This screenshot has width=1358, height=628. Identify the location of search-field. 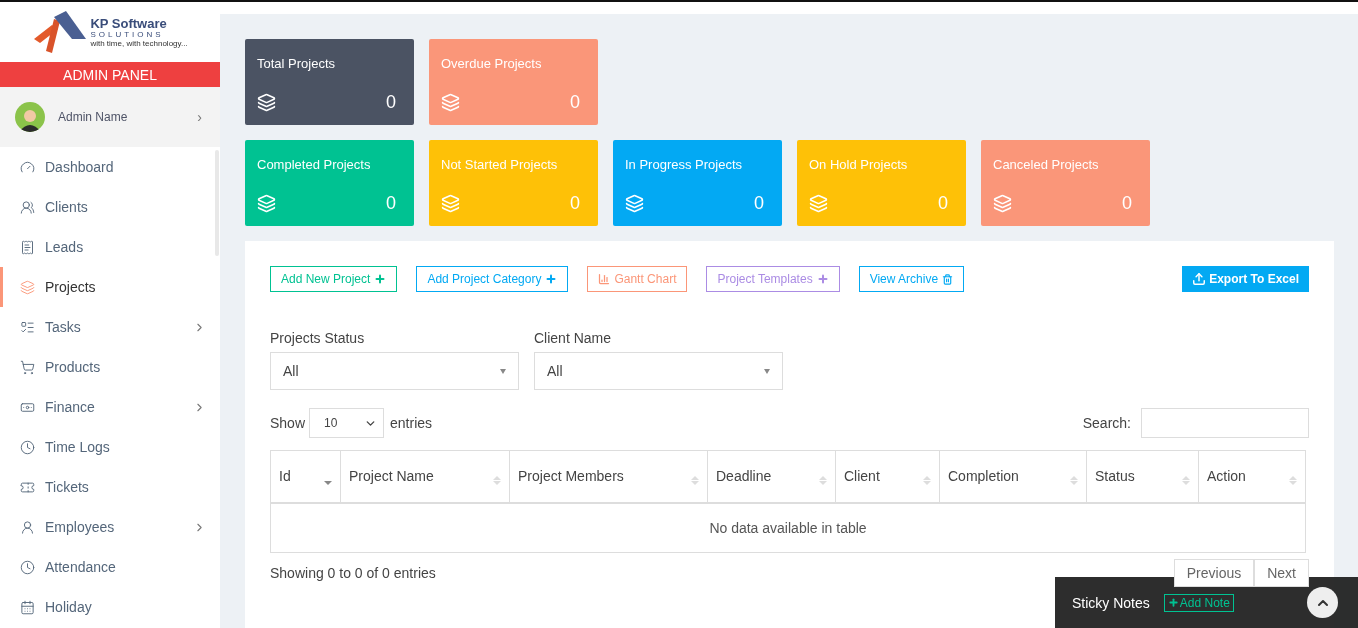
(1225, 423).